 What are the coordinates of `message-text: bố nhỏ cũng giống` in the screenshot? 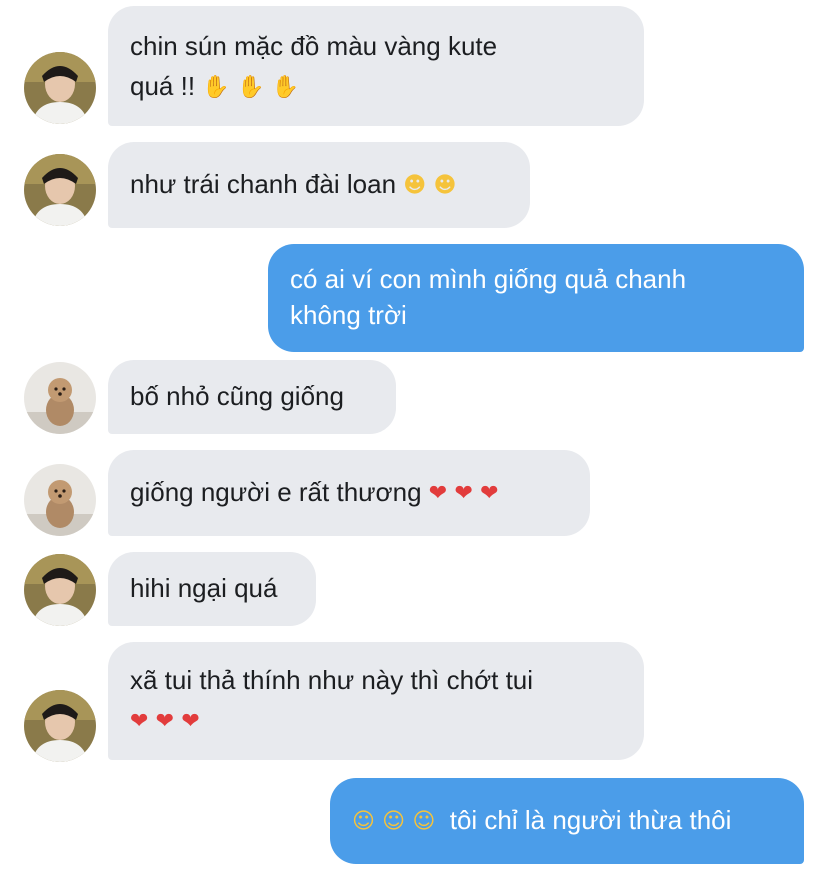 It's located at (237, 396).